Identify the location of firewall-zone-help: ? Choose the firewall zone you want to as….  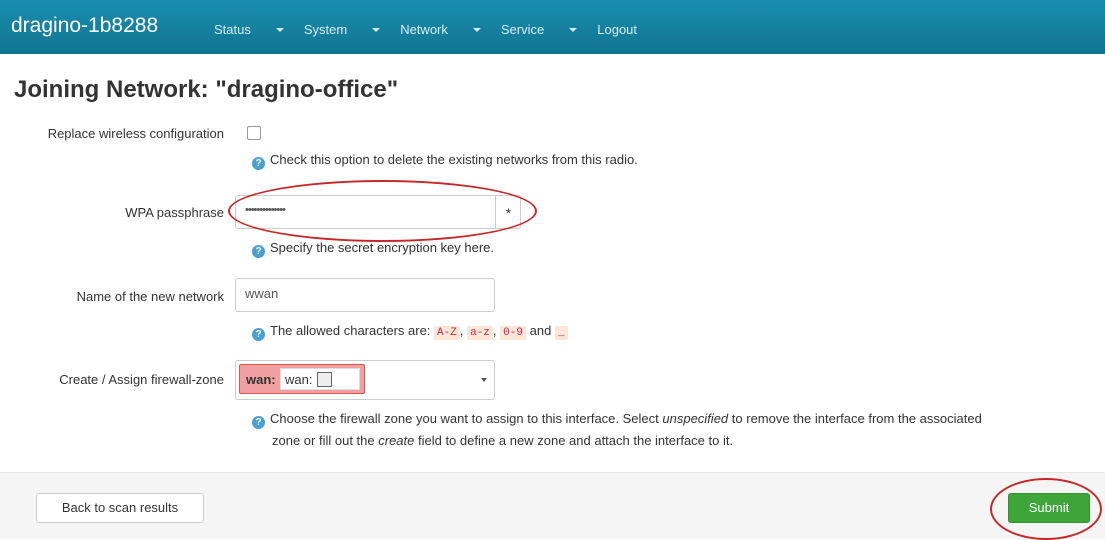
(617, 430).